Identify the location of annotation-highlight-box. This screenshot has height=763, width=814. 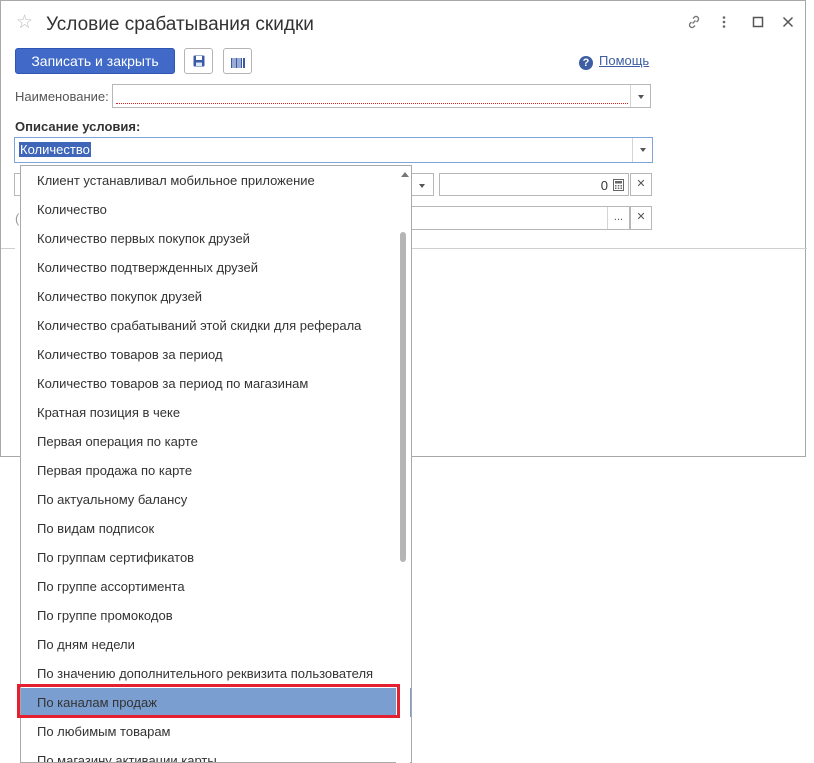
(208, 701).